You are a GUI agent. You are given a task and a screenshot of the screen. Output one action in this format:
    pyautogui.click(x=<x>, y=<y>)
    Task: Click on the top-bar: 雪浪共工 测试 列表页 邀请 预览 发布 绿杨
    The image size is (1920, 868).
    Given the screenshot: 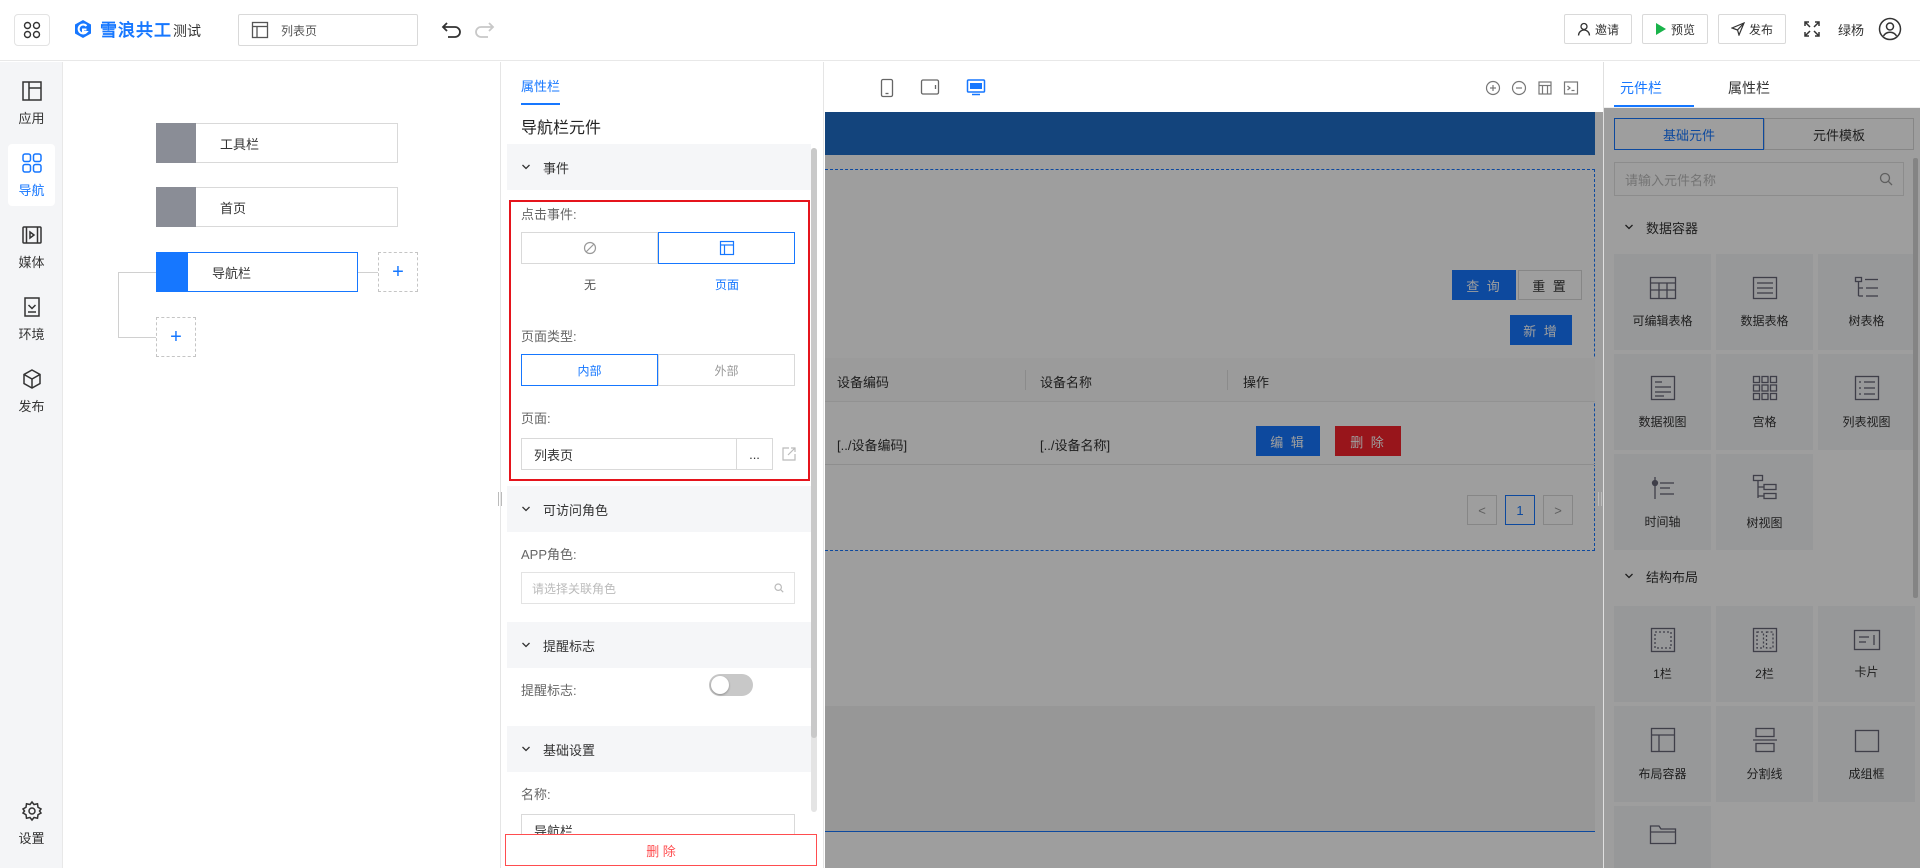 What is the action you would take?
    pyautogui.click(x=960, y=30)
    